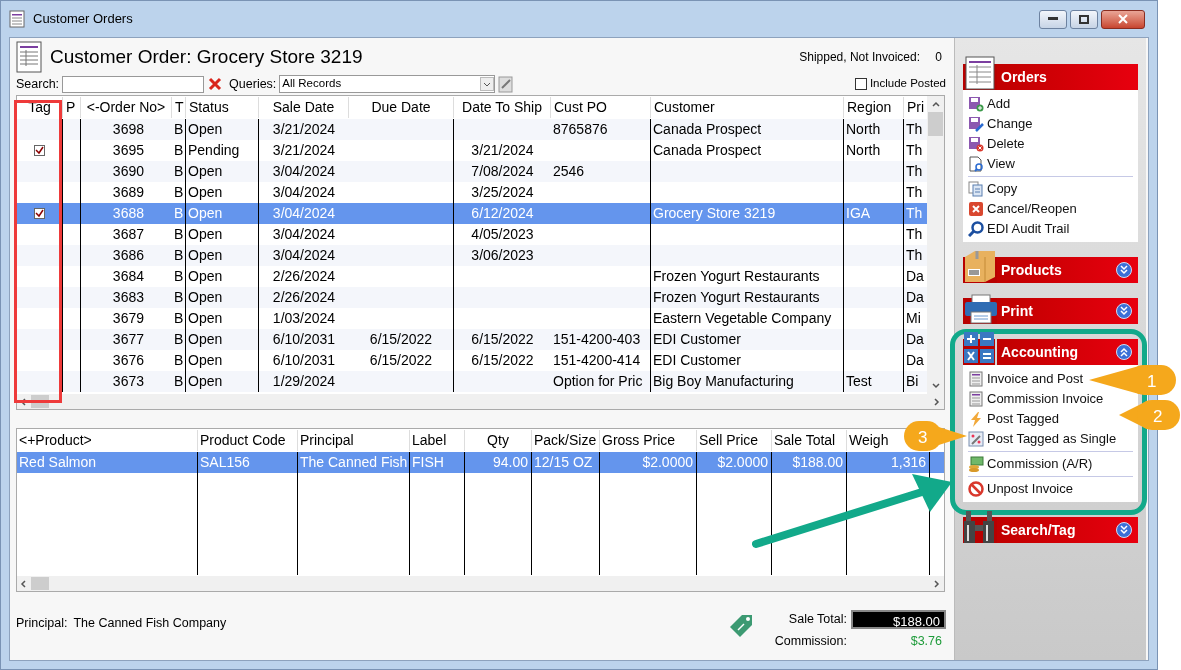  What do you see at coordinates (991, 164) in the screenshot?
I see `menu-item: View` at bounding box center [991, 164].